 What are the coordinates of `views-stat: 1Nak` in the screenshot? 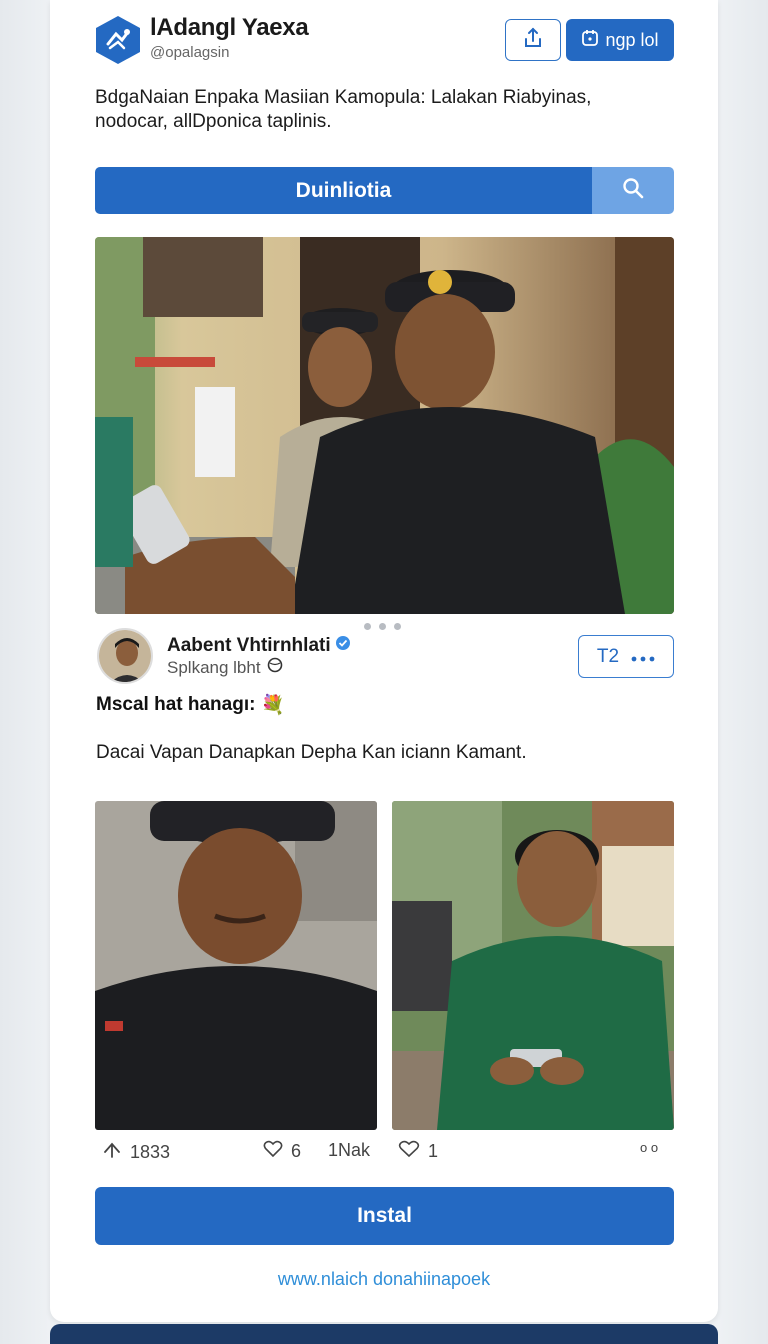 It's located at (349, 1150).